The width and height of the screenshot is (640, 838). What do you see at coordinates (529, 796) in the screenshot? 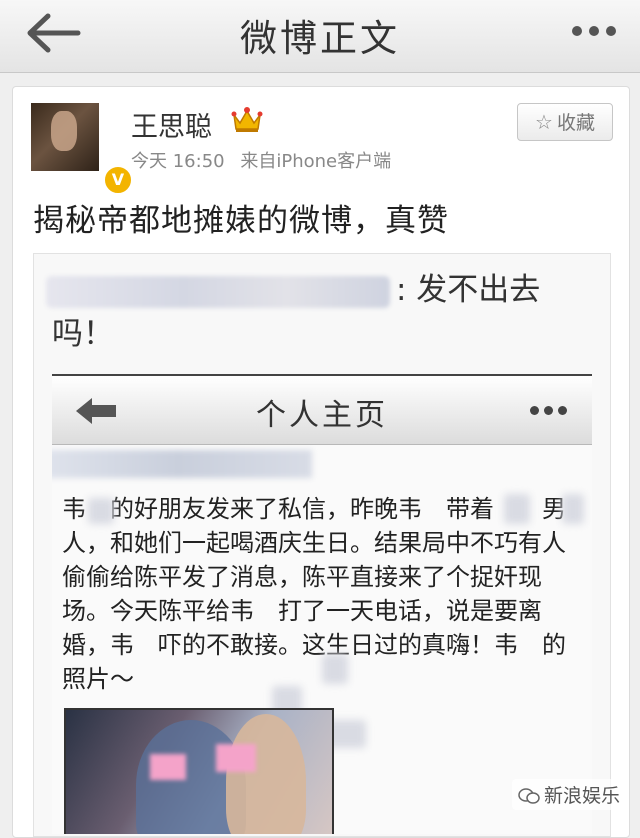
I see `wechat-icon` at bounding box center [529, 796].